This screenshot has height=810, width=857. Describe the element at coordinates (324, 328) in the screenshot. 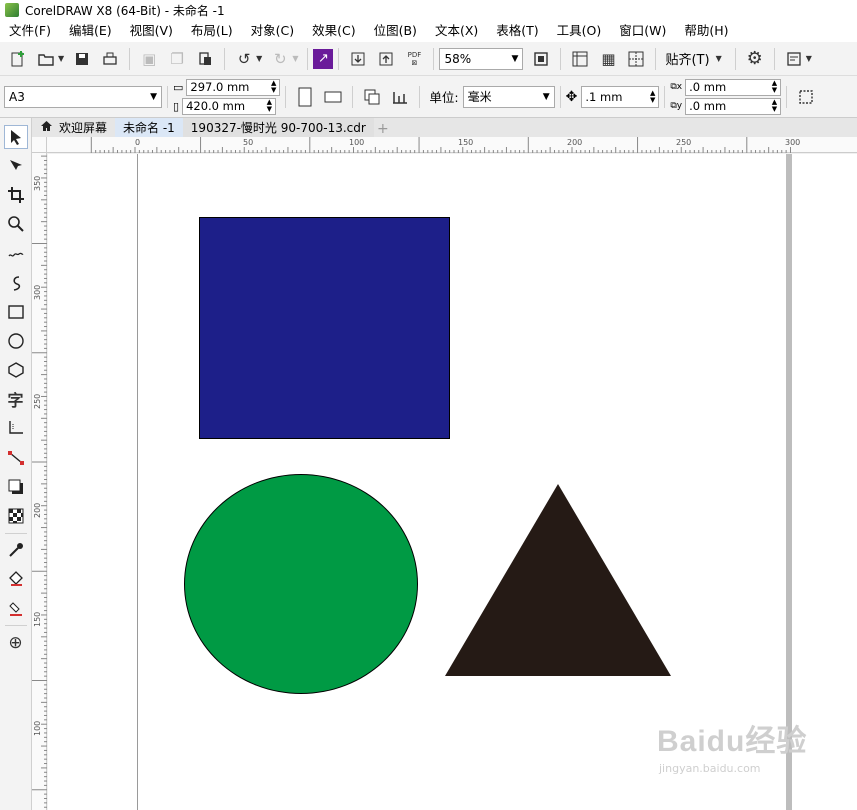

I see `blue-rectangle` at that location.